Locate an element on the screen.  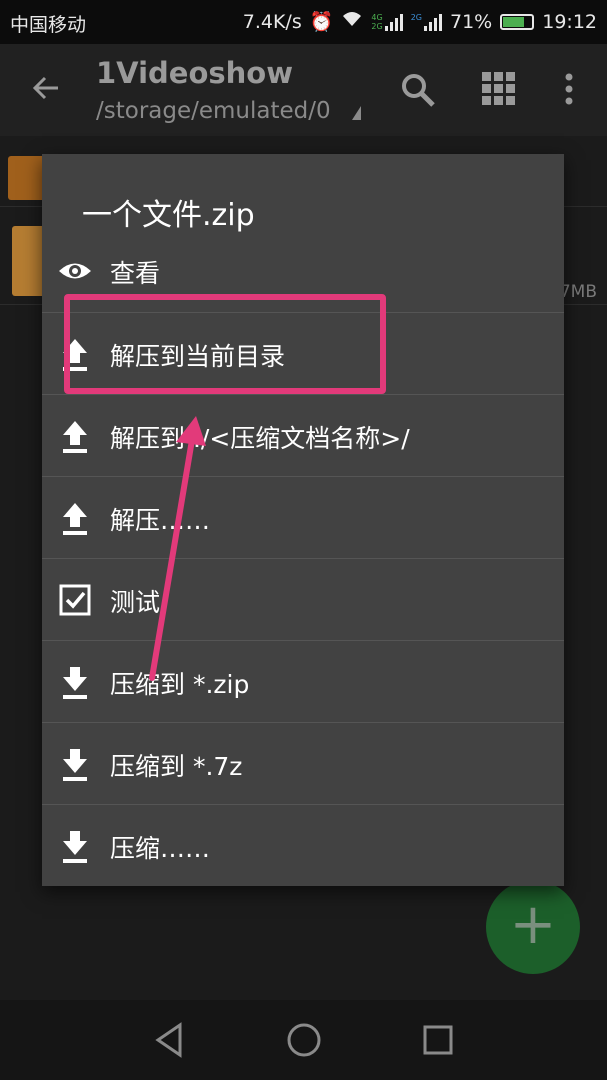
clock: 19:12 is located at coordinates (569, 21).